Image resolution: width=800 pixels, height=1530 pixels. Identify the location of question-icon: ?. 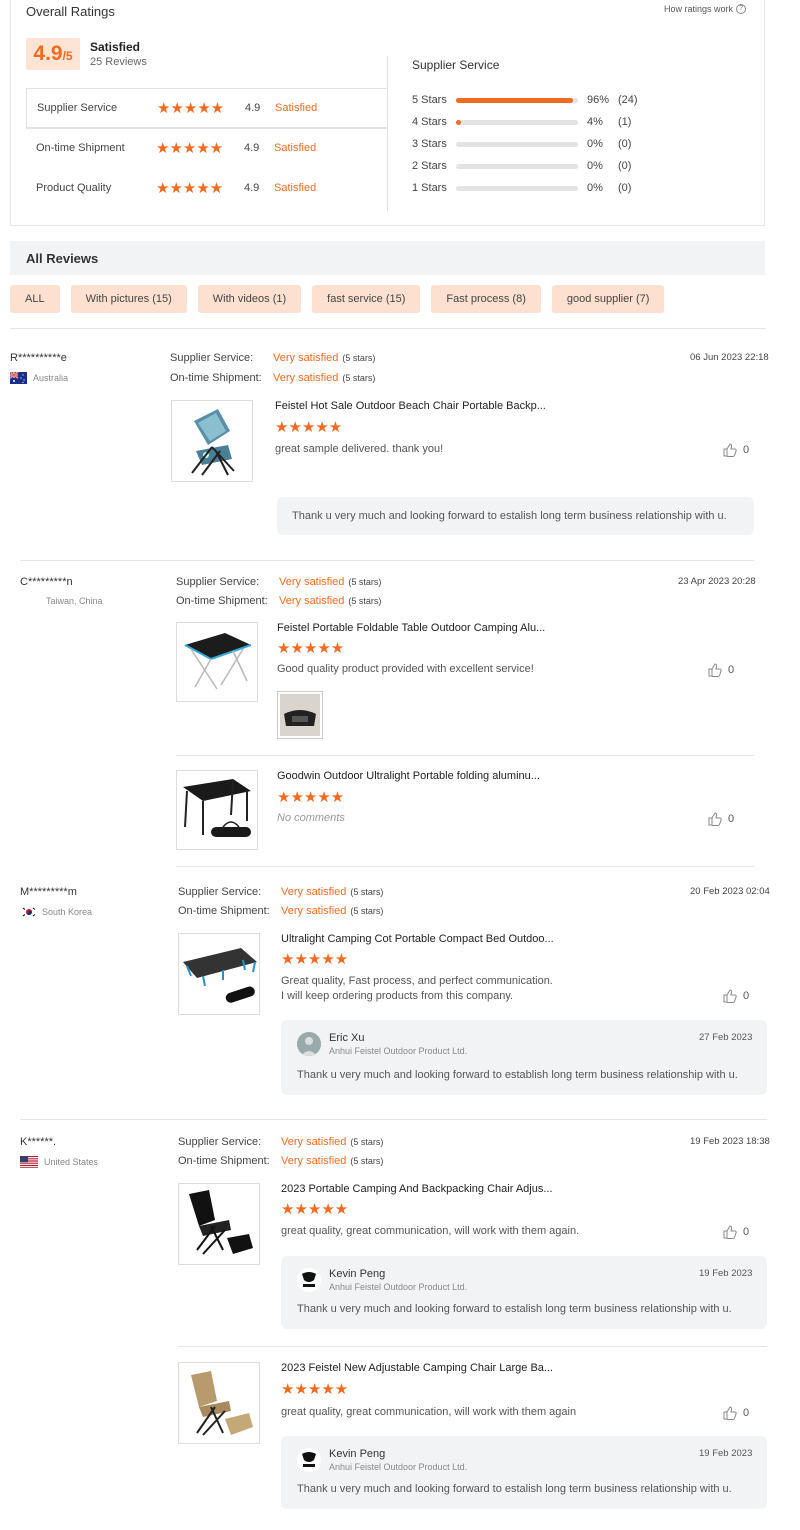
(741, 9).